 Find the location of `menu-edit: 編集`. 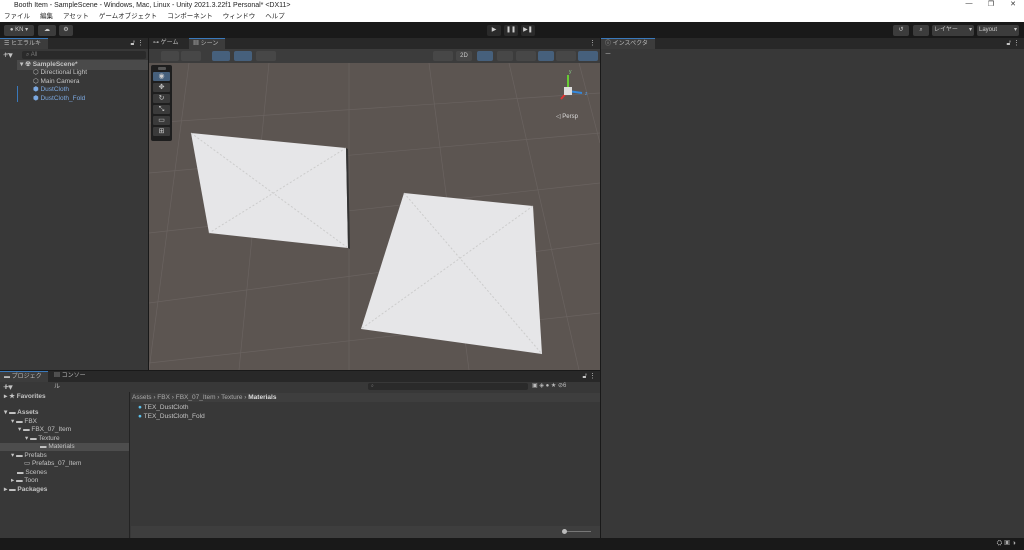

menu-edit: 編集 is located at coordinates (46, 16).